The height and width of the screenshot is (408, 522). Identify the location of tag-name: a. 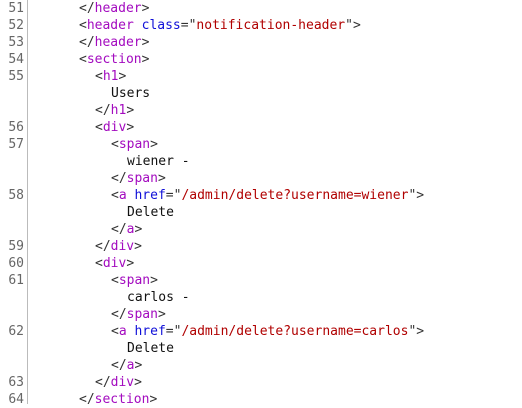
(122, 331).